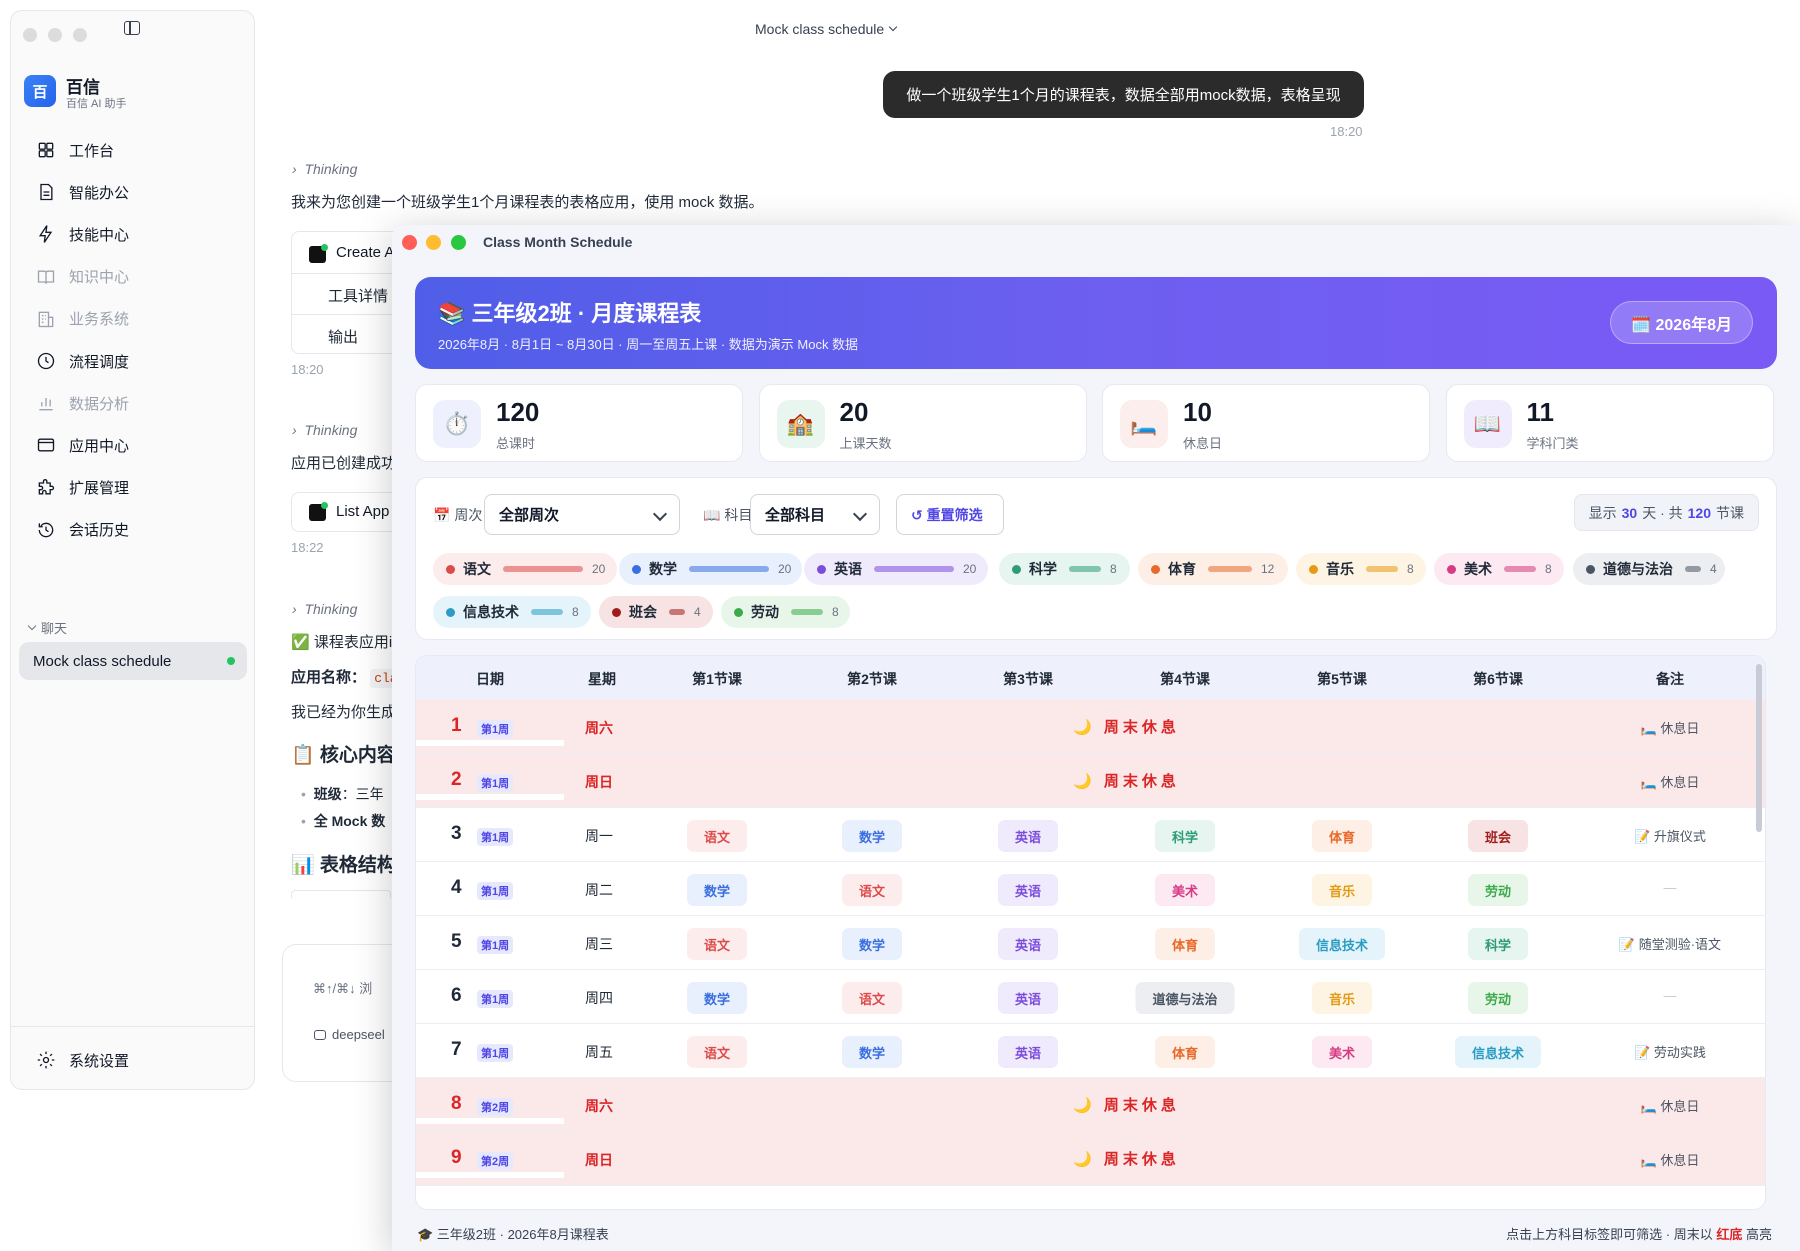  I want to click on sidebar-item: 应用中心, so click(135, 445).